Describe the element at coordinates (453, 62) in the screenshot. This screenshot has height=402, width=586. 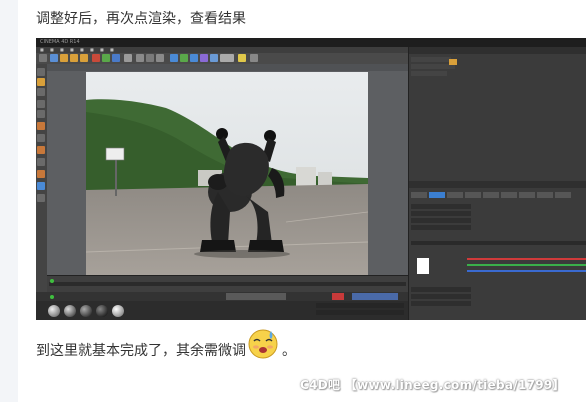
I see `tag-icon` at that location.